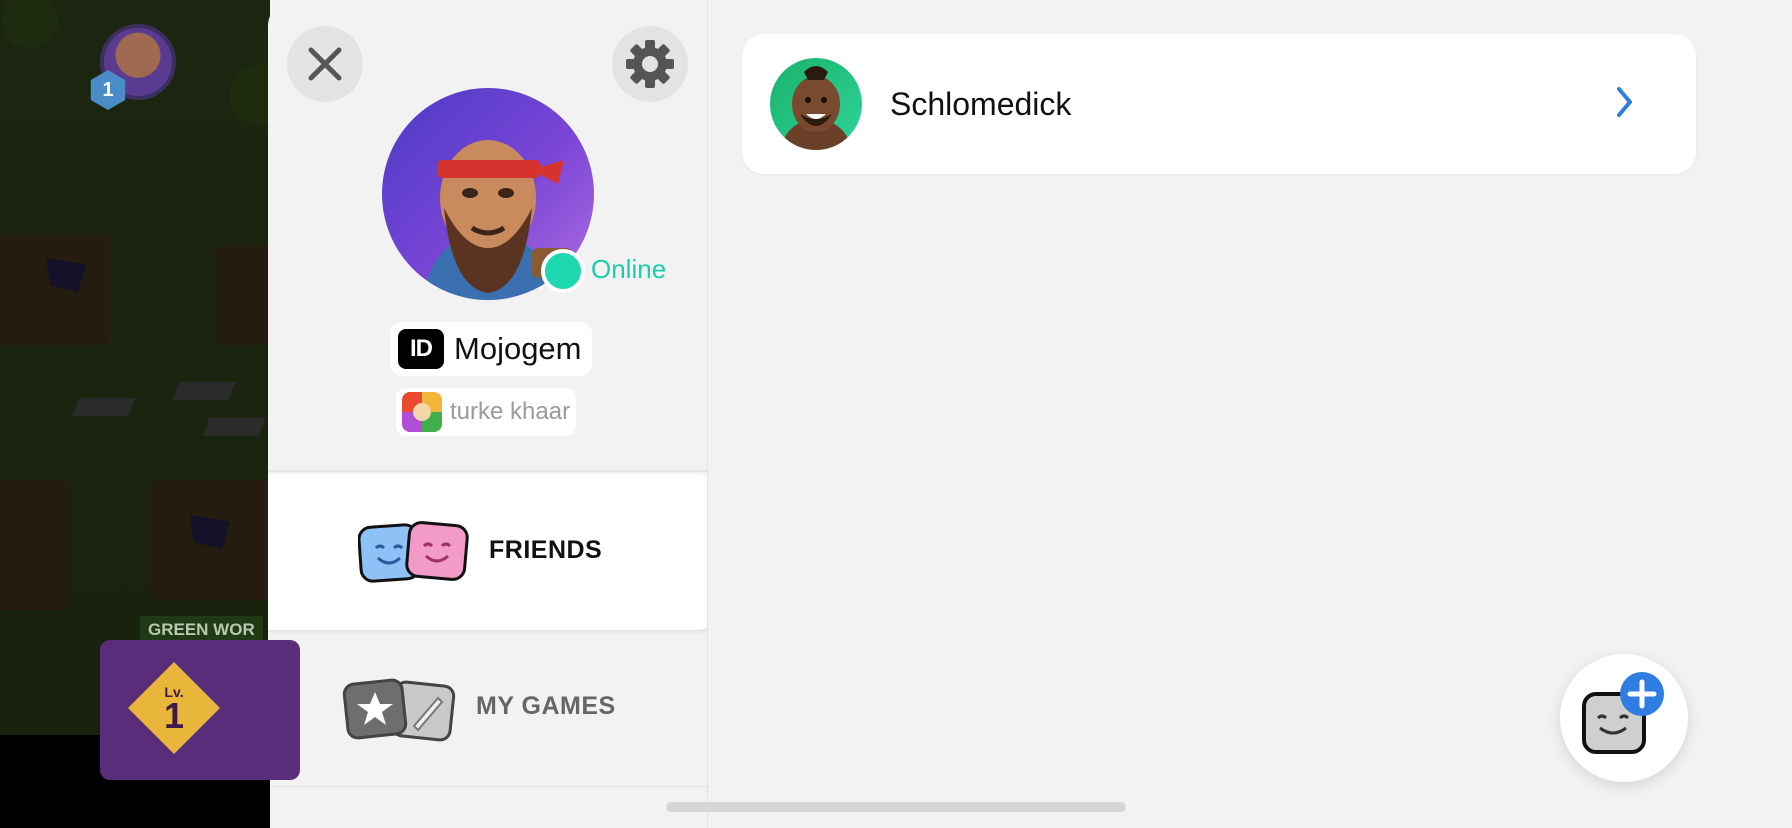 The width and height of the screenshot is (1792, 828). I want to click on game-level-value: 1, so click(174, 715).